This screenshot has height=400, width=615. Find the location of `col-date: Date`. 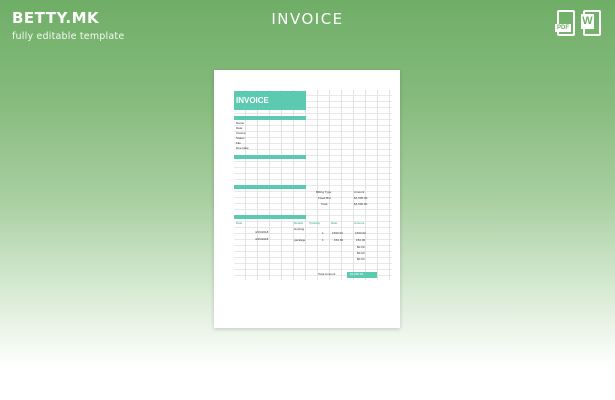

col-date: Date is located at coordinates (239, 223).